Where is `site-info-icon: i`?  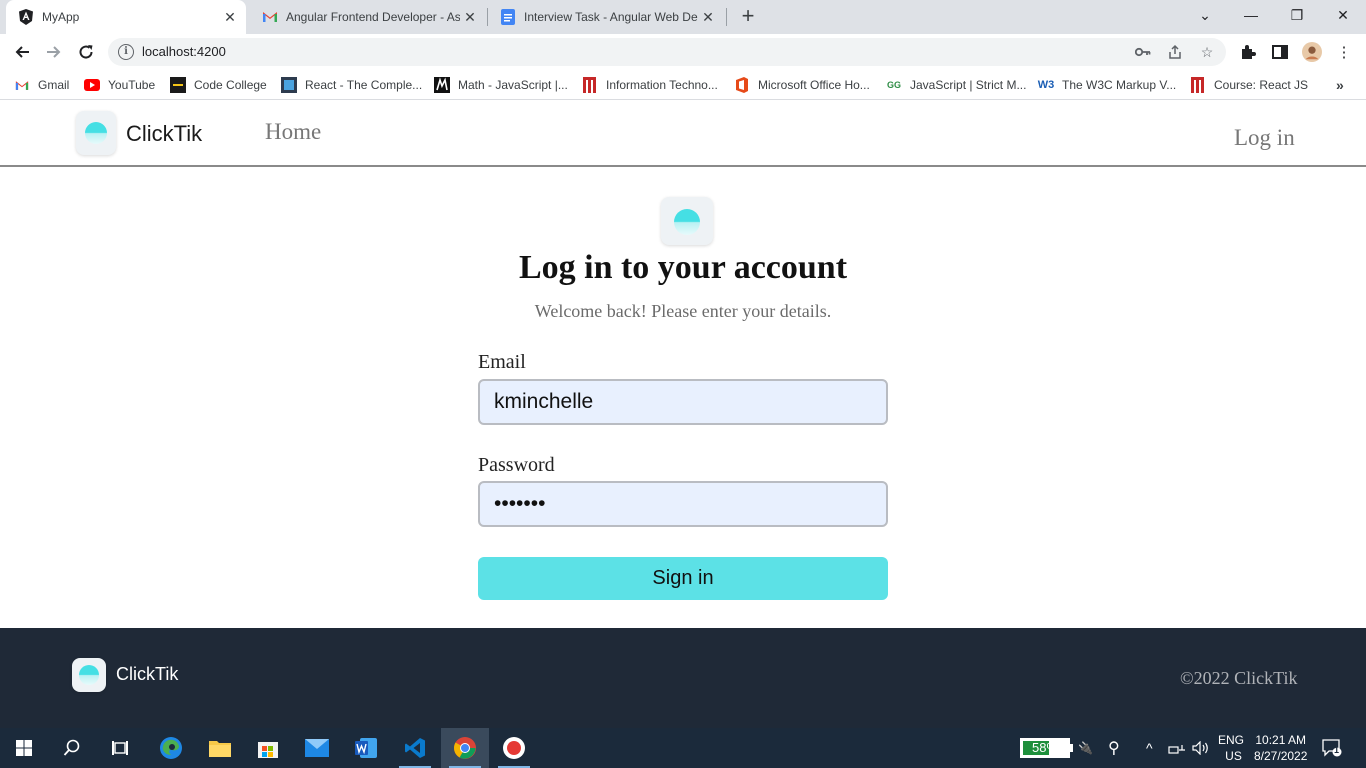 site-info-icon: i is located at coordinates (126, 52).